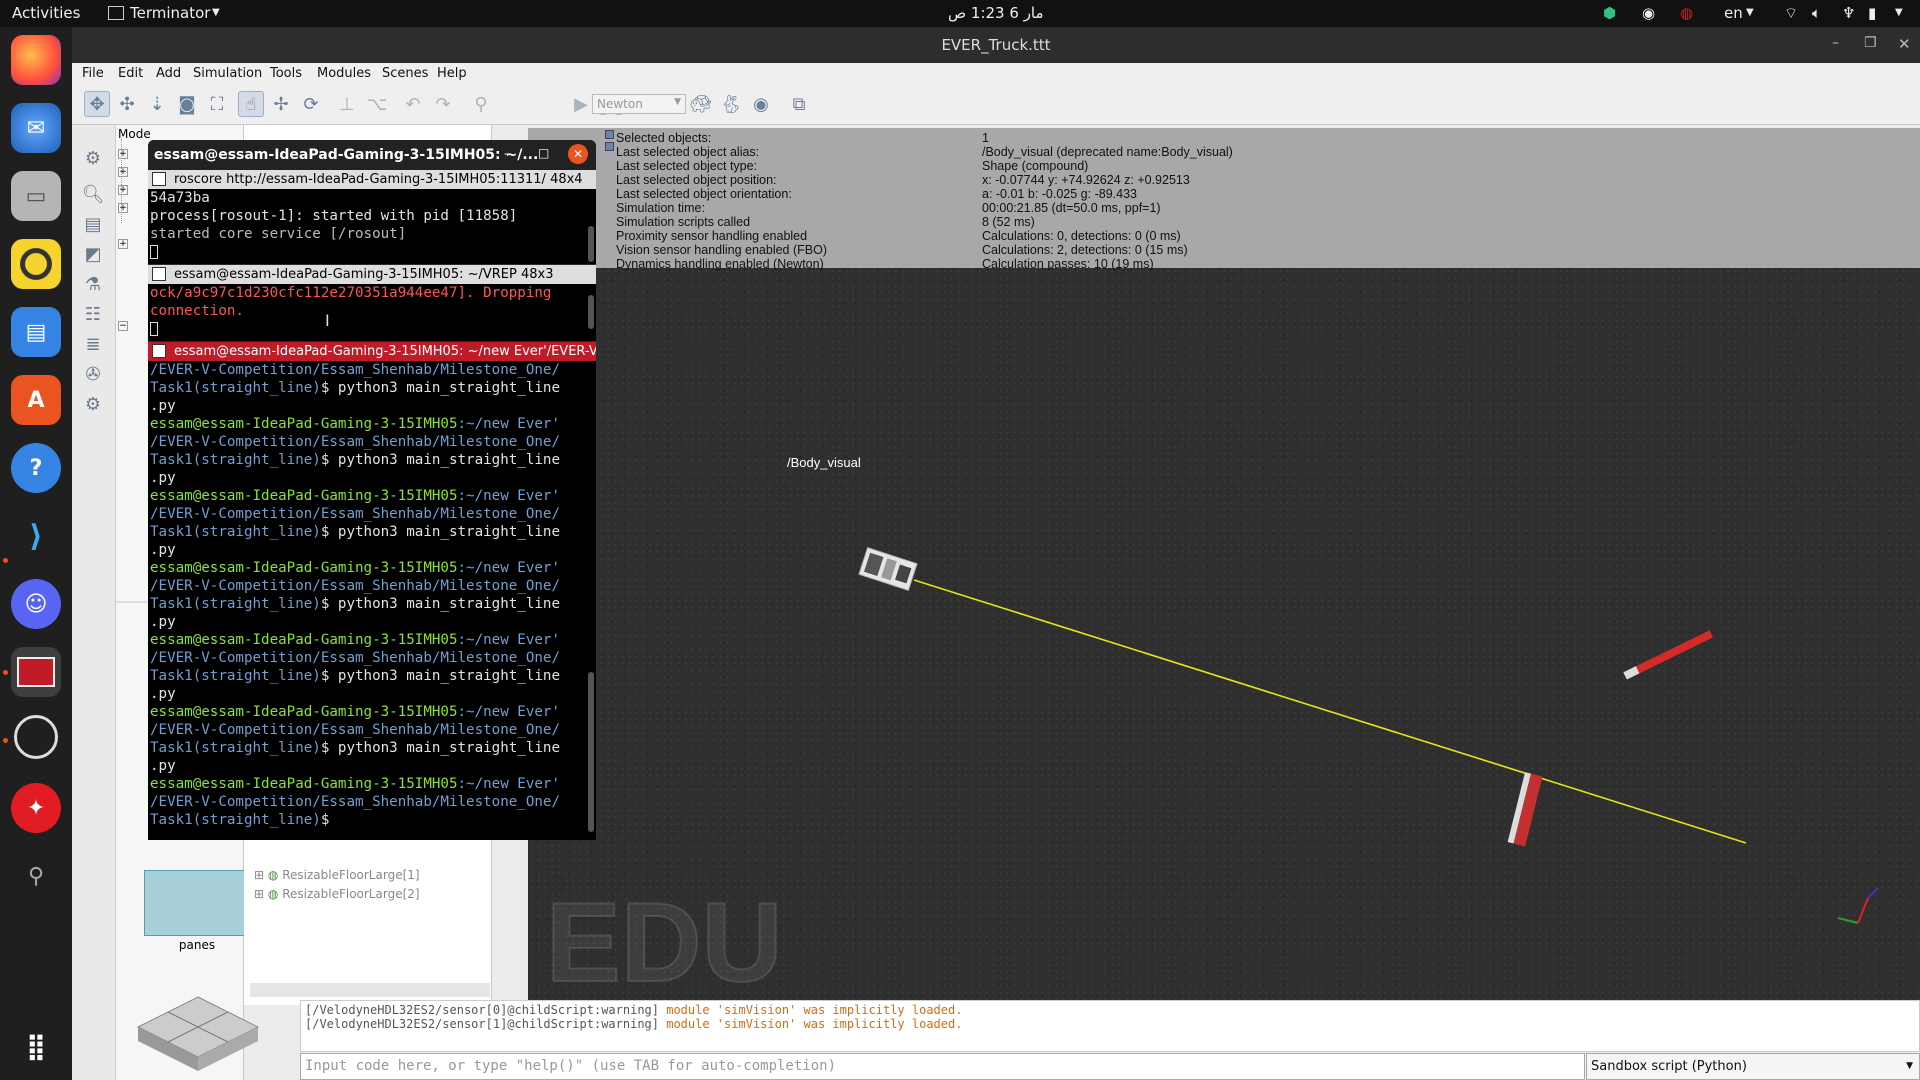 The height and width of the screenshot is (1080, 1920). I want to click on keyboard-layout: en, so click(1733, 13).